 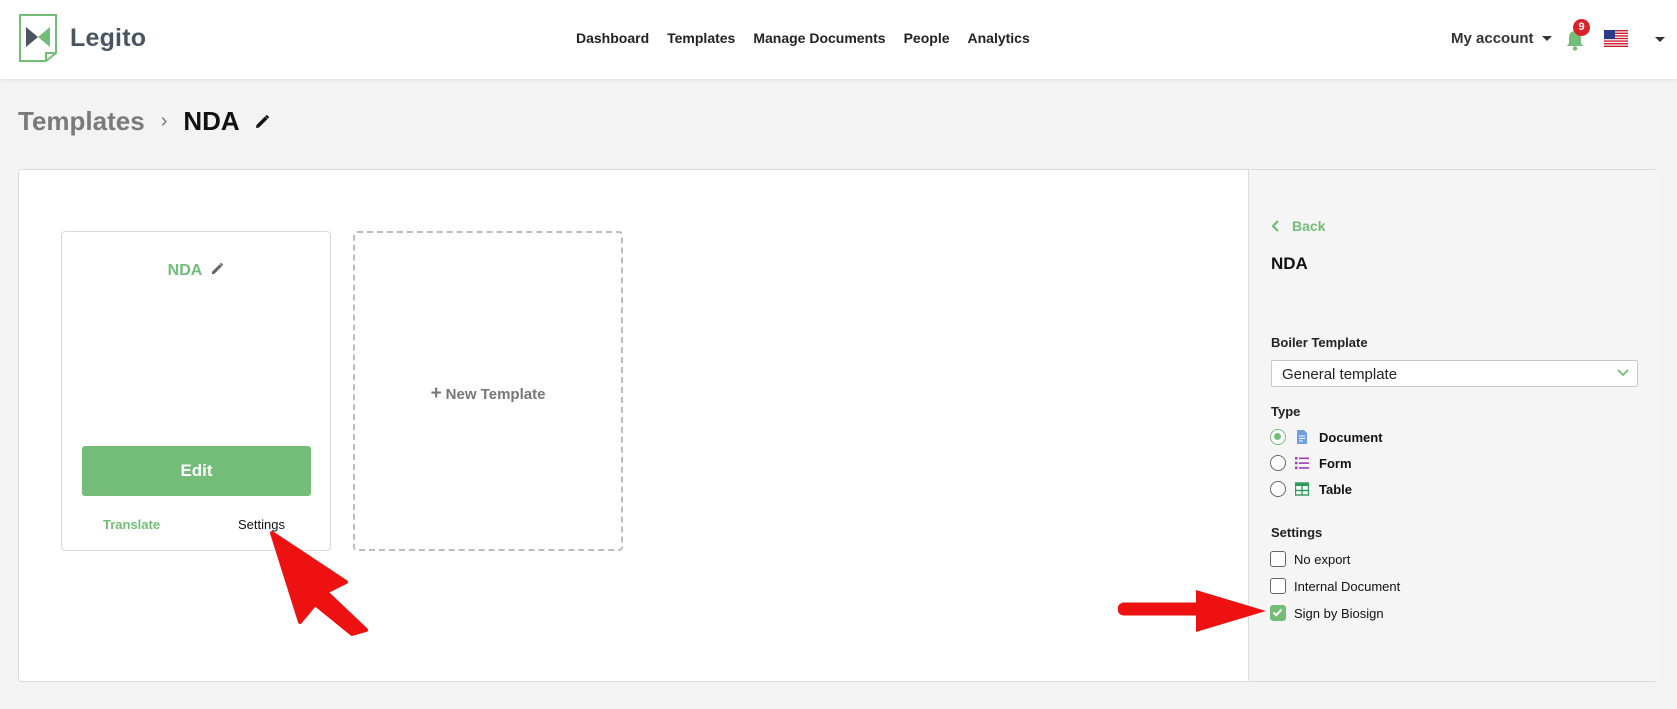 What do you see at coordinates (196, 391) in the screenshot?
I see `template-card: NDA Edit Translate Settings` at bounding box center [196, 391].